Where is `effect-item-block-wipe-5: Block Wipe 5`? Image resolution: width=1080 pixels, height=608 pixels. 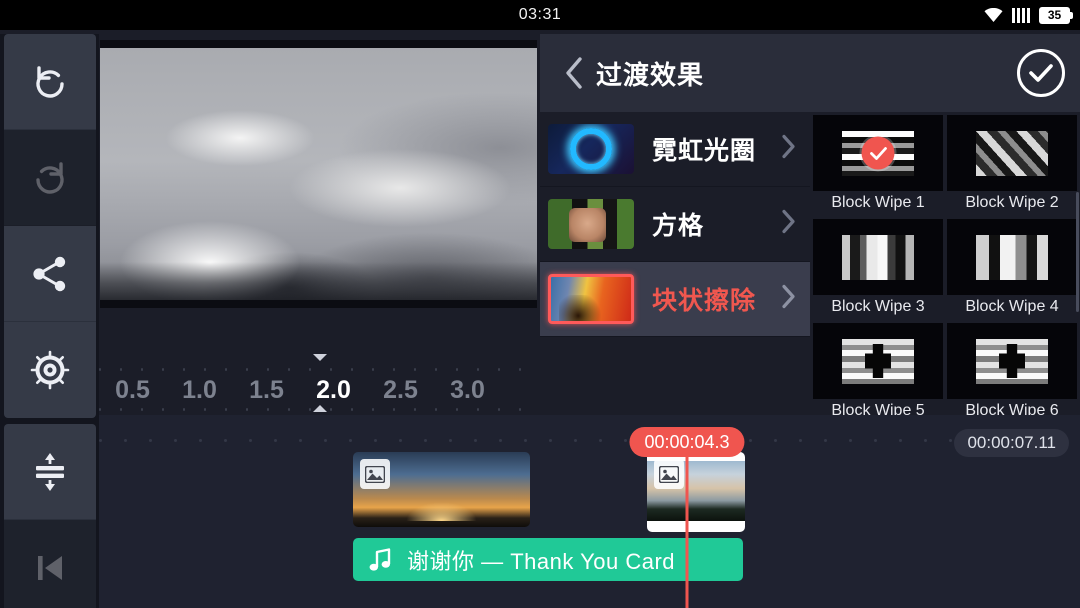 effect-item-block-wipe-5: Block Wipe 5 is located at coordinates (878, 369).